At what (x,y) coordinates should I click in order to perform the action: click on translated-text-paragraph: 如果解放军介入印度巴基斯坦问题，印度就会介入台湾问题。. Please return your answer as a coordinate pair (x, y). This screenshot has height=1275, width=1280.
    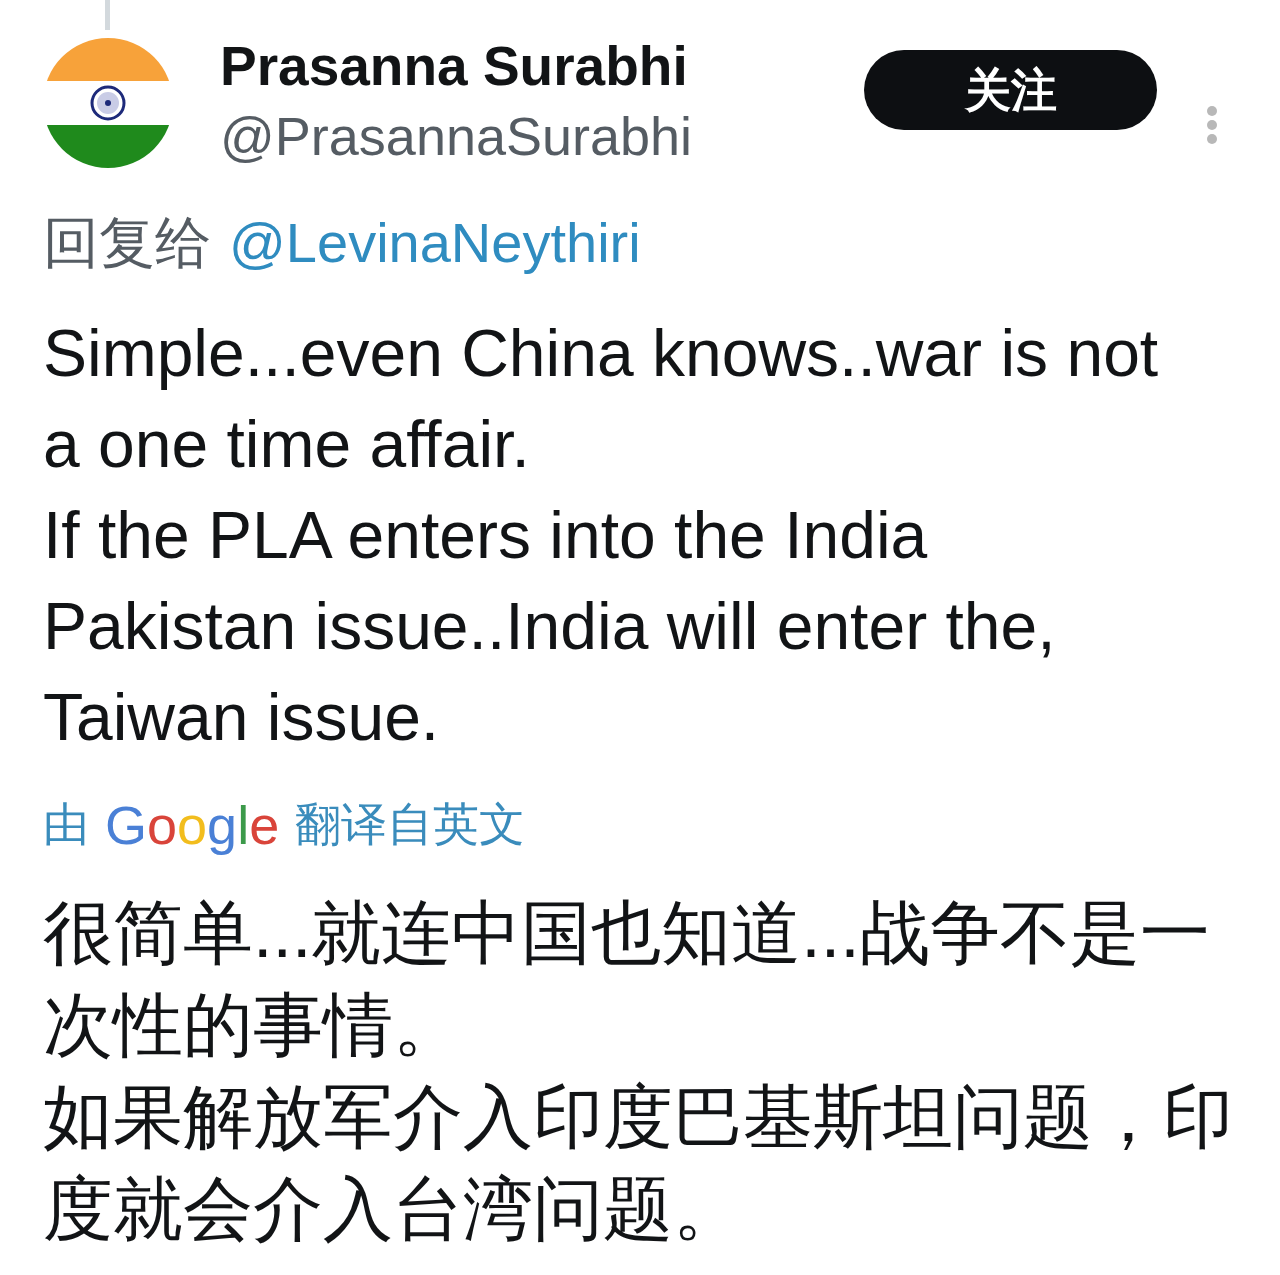
    Looking at the image, I should click on (638, 1163).